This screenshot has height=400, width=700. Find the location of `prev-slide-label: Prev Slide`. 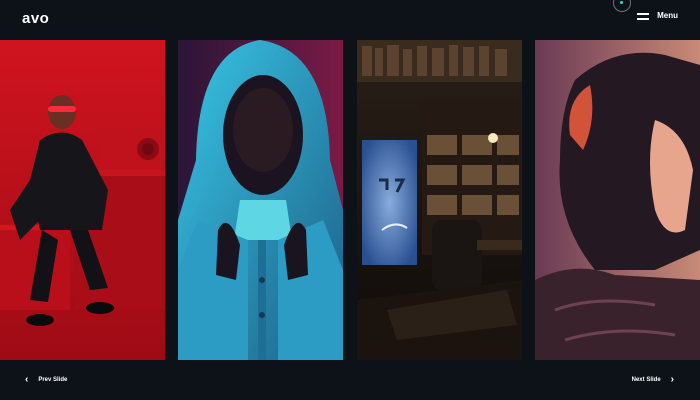

prev-slide-label: Prev Slide is located at coordinates (53, 380).